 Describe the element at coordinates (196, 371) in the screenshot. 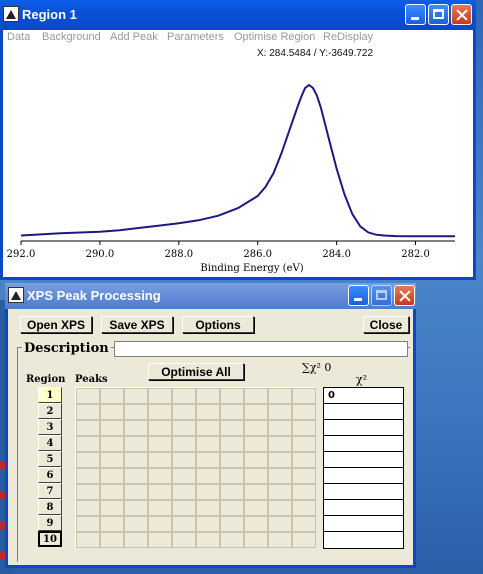

I see `optimise-all-button: Optimise All` at that location.